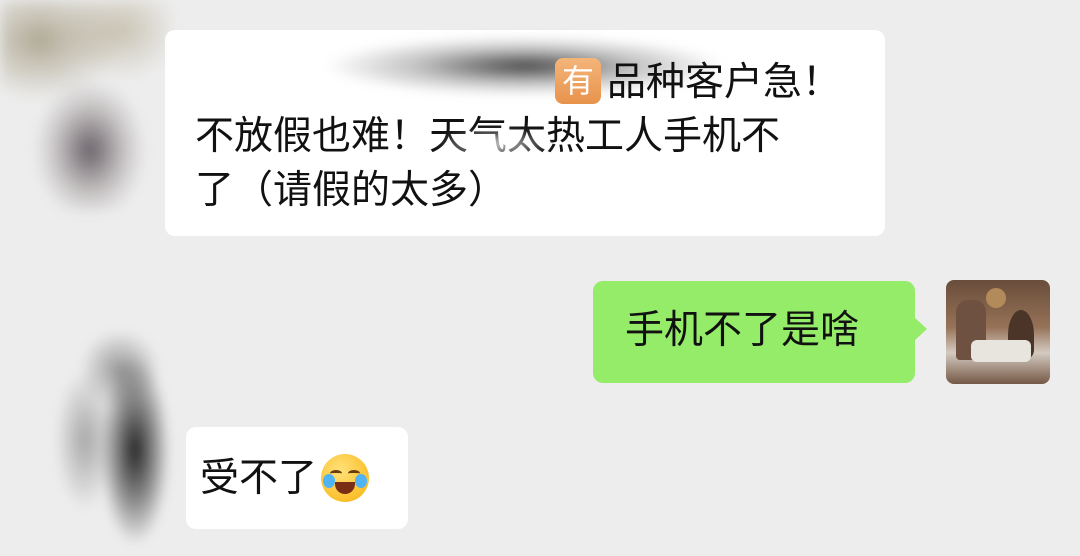 The height and width of the screenshot is (556, 1080). I want to click on crying-laughing-emoji-icon, so click(345, 477).